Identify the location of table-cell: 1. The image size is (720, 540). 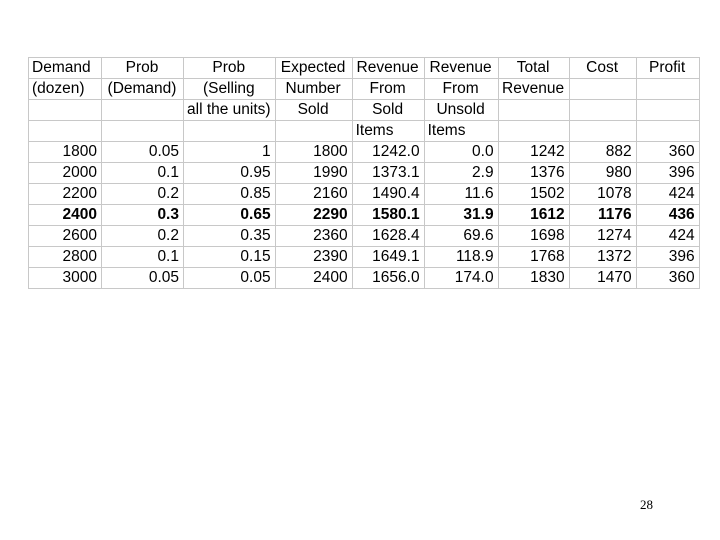
(229, 152).